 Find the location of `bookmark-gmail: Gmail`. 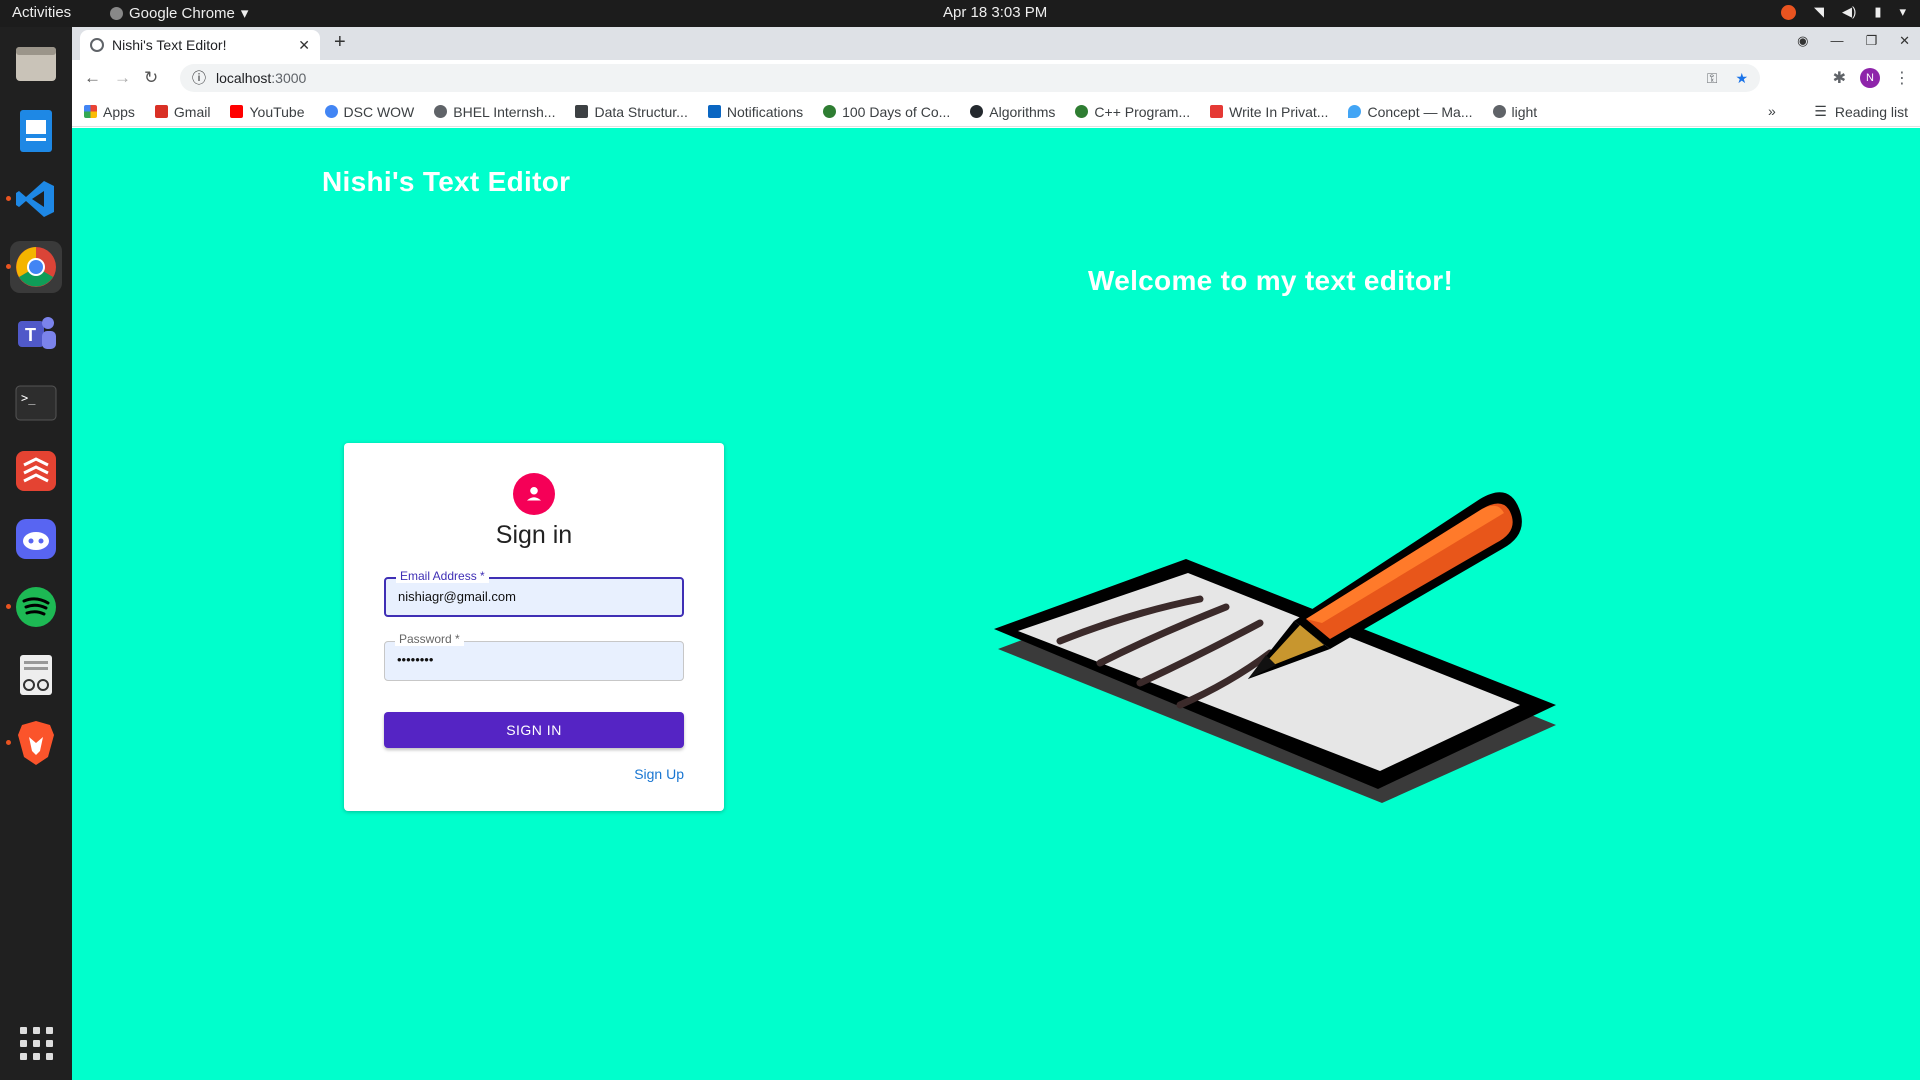

bookmark-gmail: Gmail is located at coordinates (182, 111).